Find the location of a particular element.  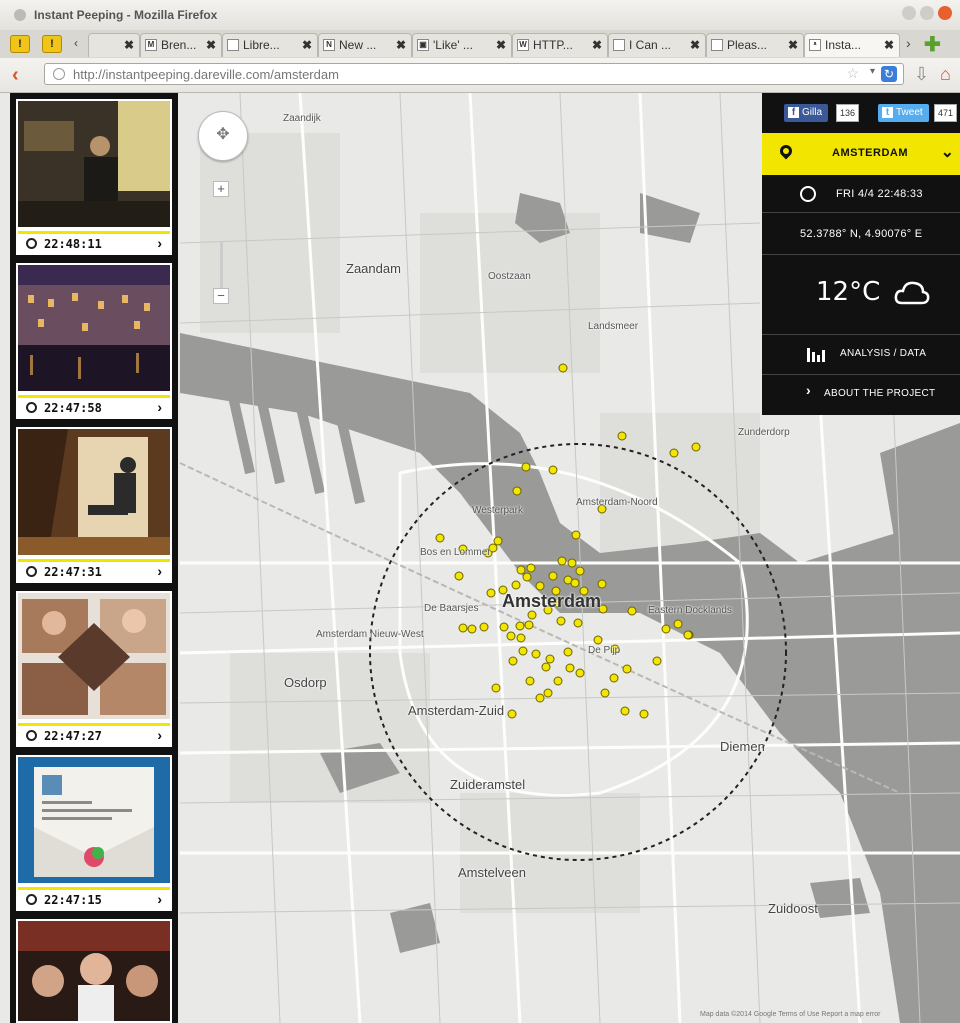

reload-icon: ↻ is located at coordinates (889, 74).